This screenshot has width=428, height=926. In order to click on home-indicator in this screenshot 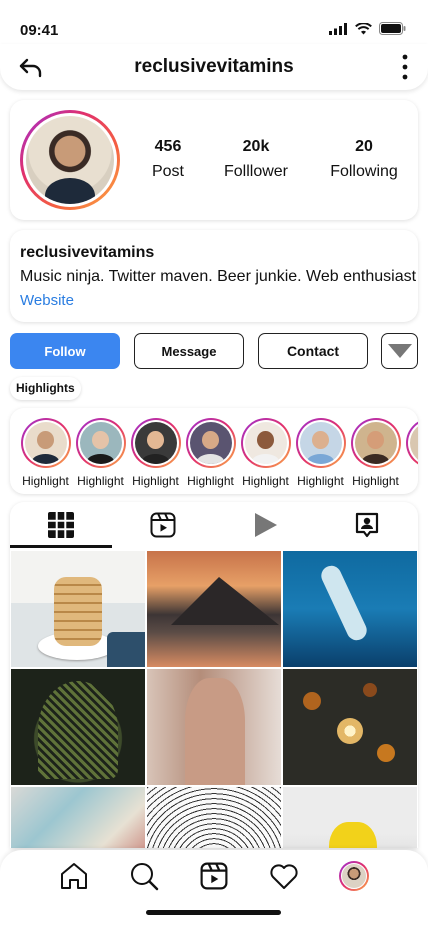, I will do `click(213, 912)`.